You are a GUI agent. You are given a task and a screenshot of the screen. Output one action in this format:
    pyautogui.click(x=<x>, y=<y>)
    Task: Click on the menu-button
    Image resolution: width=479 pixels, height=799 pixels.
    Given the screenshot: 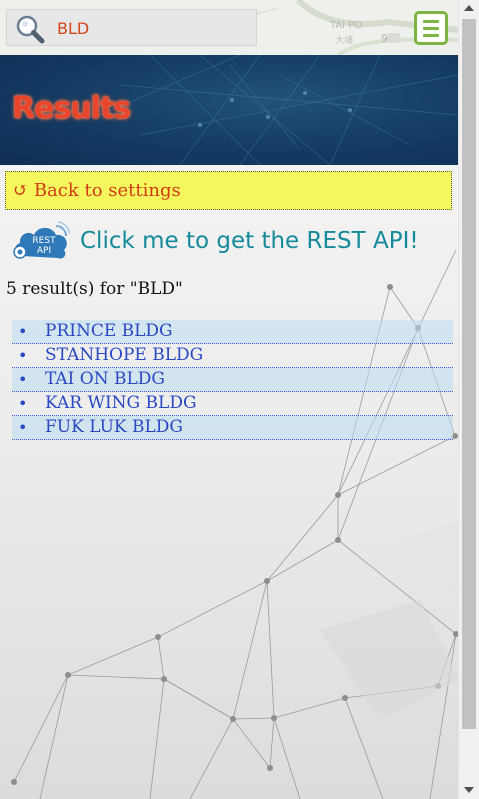 What is the action you would take?
    pyautogui.click(x=431, y=28)
    